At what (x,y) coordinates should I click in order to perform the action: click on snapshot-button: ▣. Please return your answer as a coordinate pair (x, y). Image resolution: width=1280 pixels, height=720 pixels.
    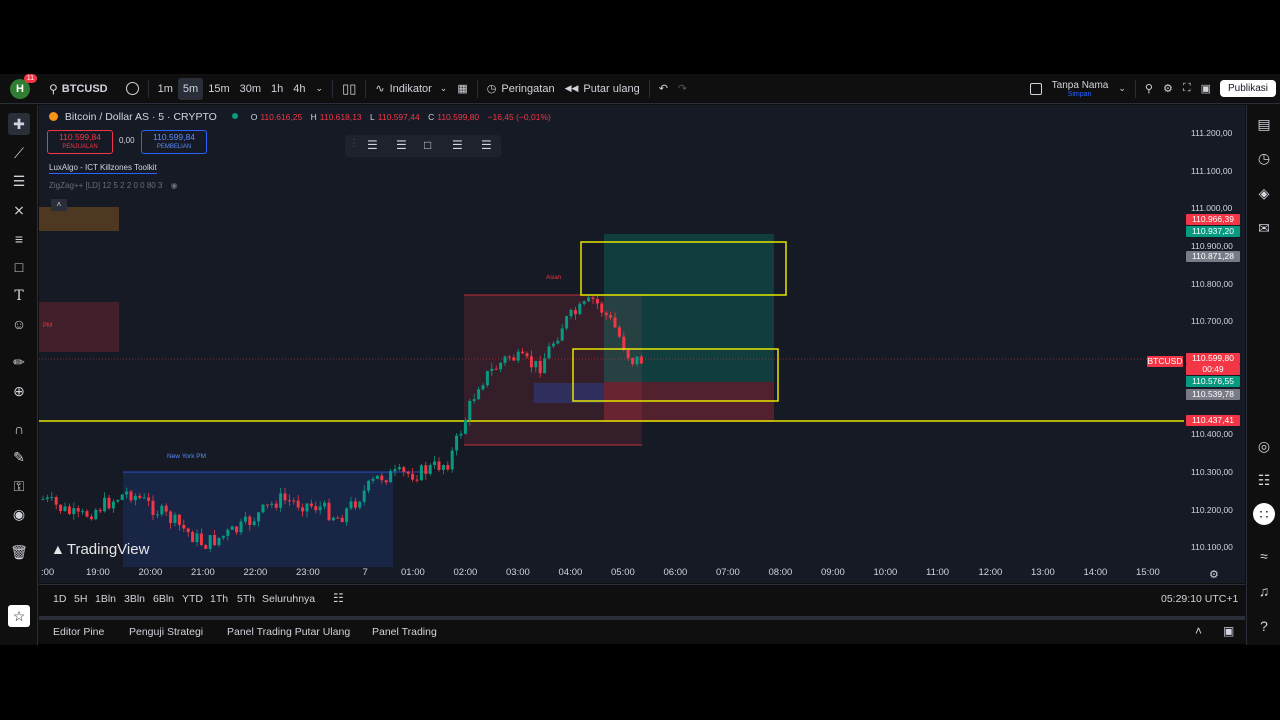
    Looking at the image, I should click on (1206, 89).